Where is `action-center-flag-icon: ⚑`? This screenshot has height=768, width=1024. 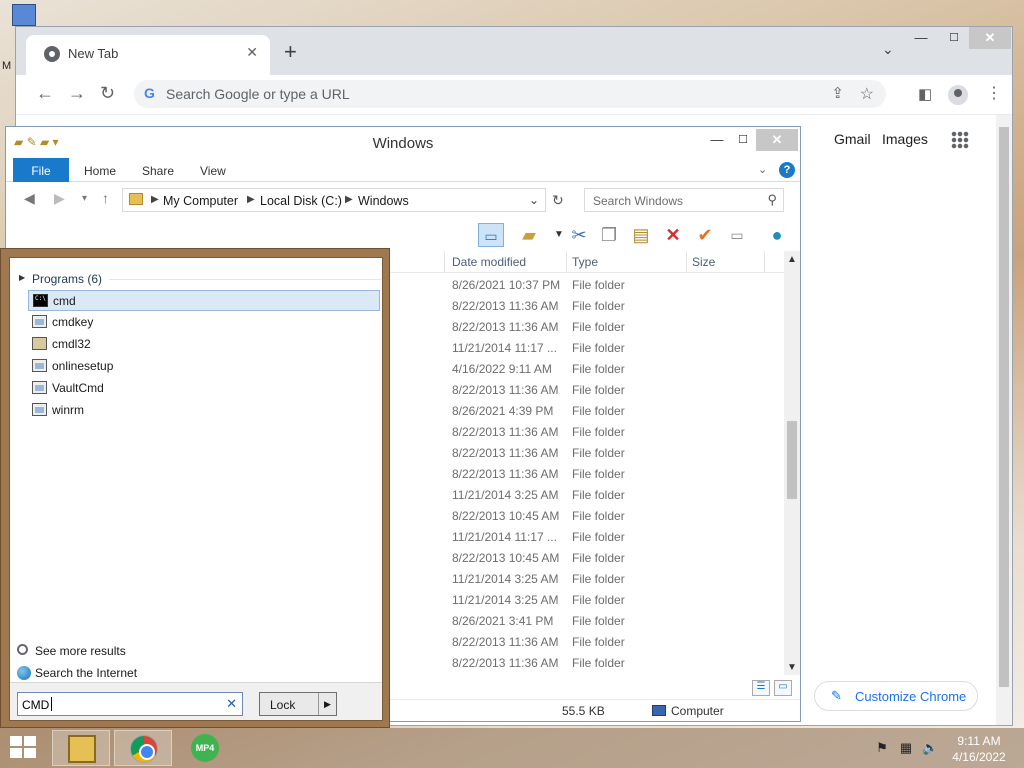
action-center-flag-icon: ⚑ is located at coordinates (882, 748).